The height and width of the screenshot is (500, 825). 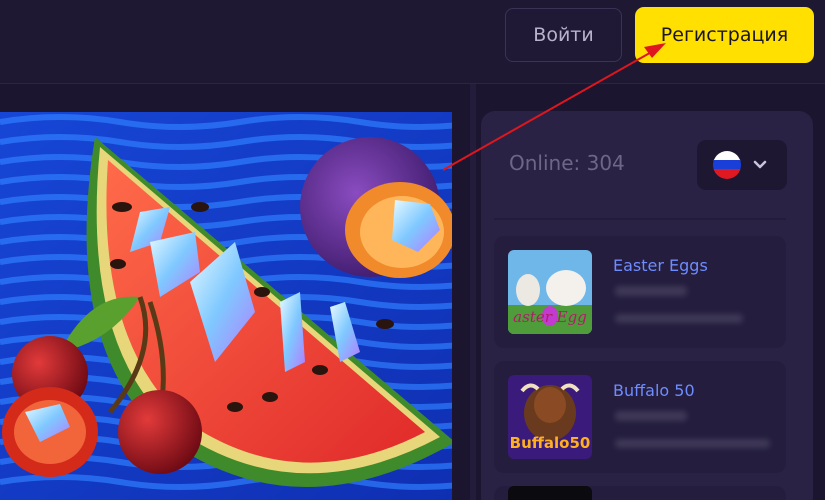 I want to click on language-selector, so click(x=742, y=165).